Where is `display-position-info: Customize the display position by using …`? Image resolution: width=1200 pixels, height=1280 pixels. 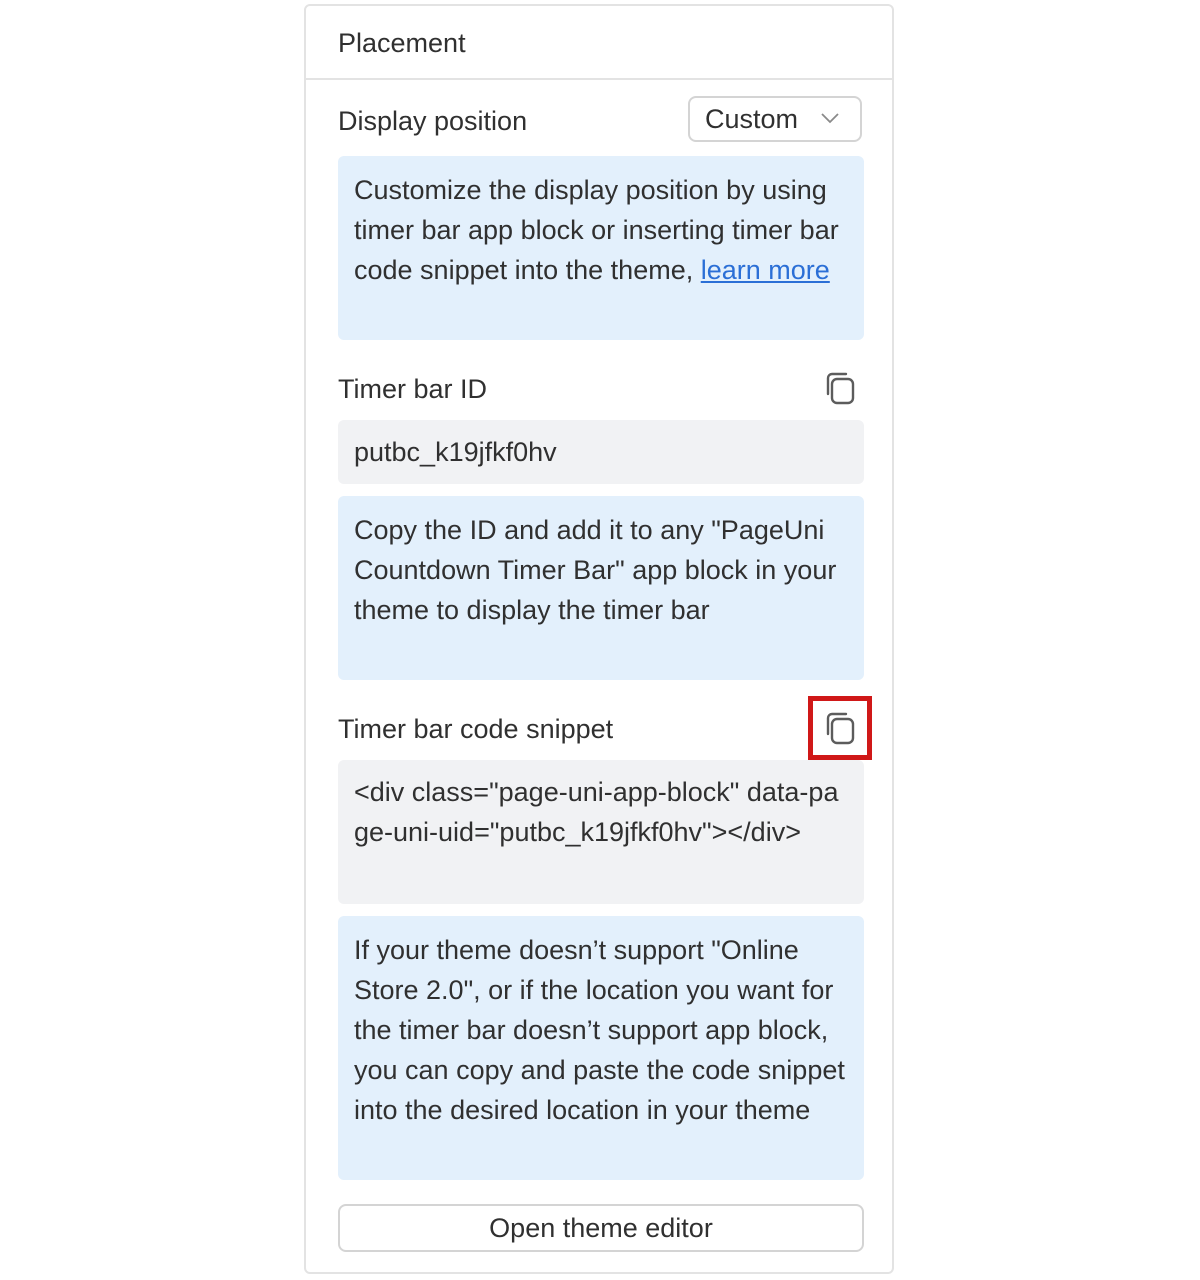 display-position-info: Customize the display position by using … is located at coordinates (601, 248).